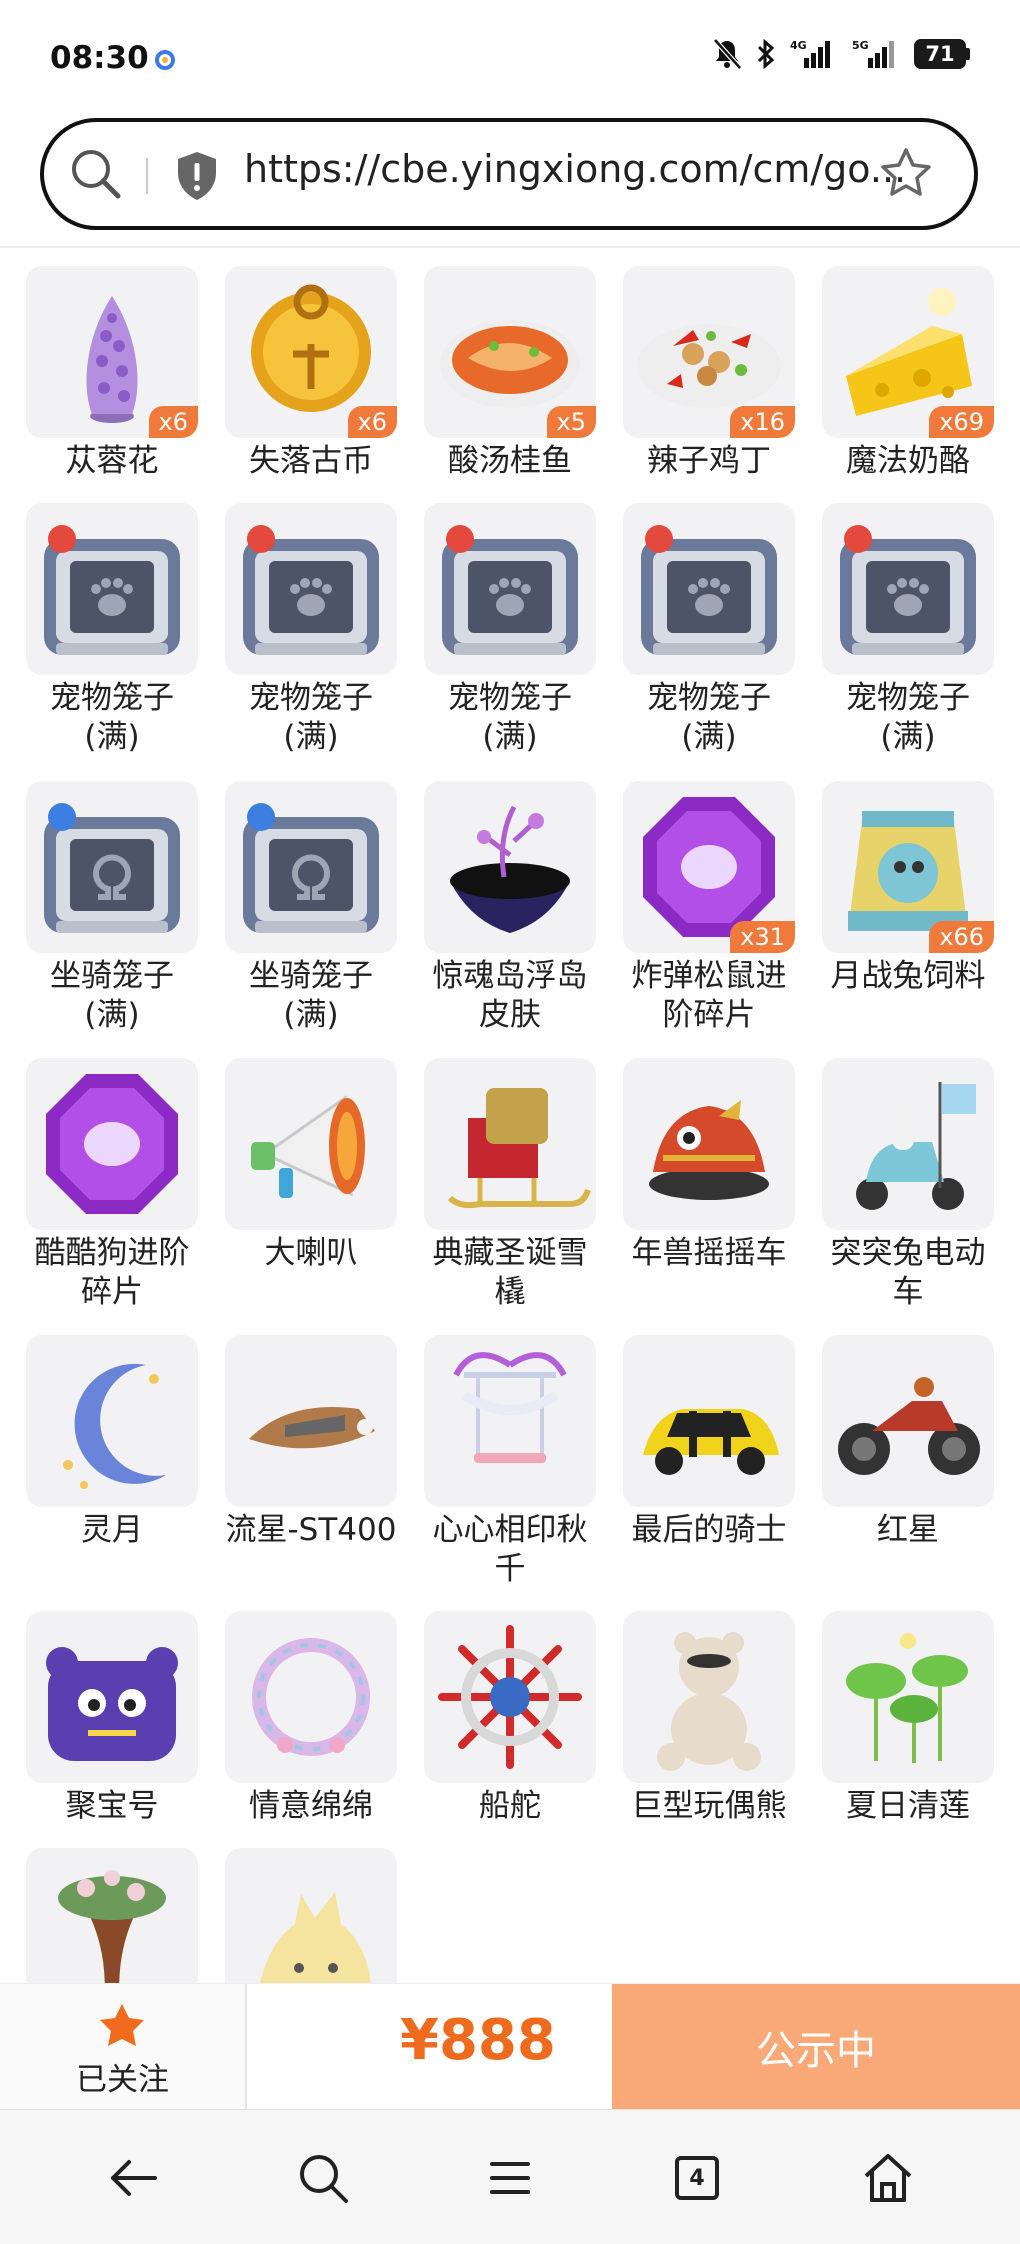  Describe the element at coordinates (961, 937) in the screenshot. I see `quantity-badge: x66` at that location.